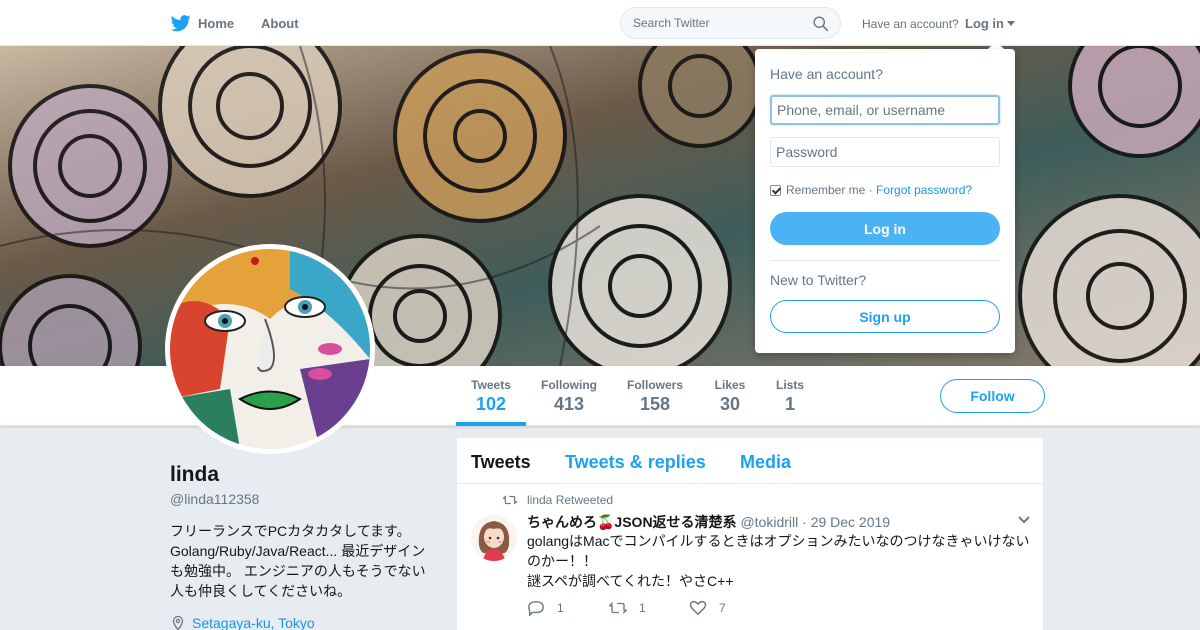  I want to click on stat-label: Following, so click(569, 385).